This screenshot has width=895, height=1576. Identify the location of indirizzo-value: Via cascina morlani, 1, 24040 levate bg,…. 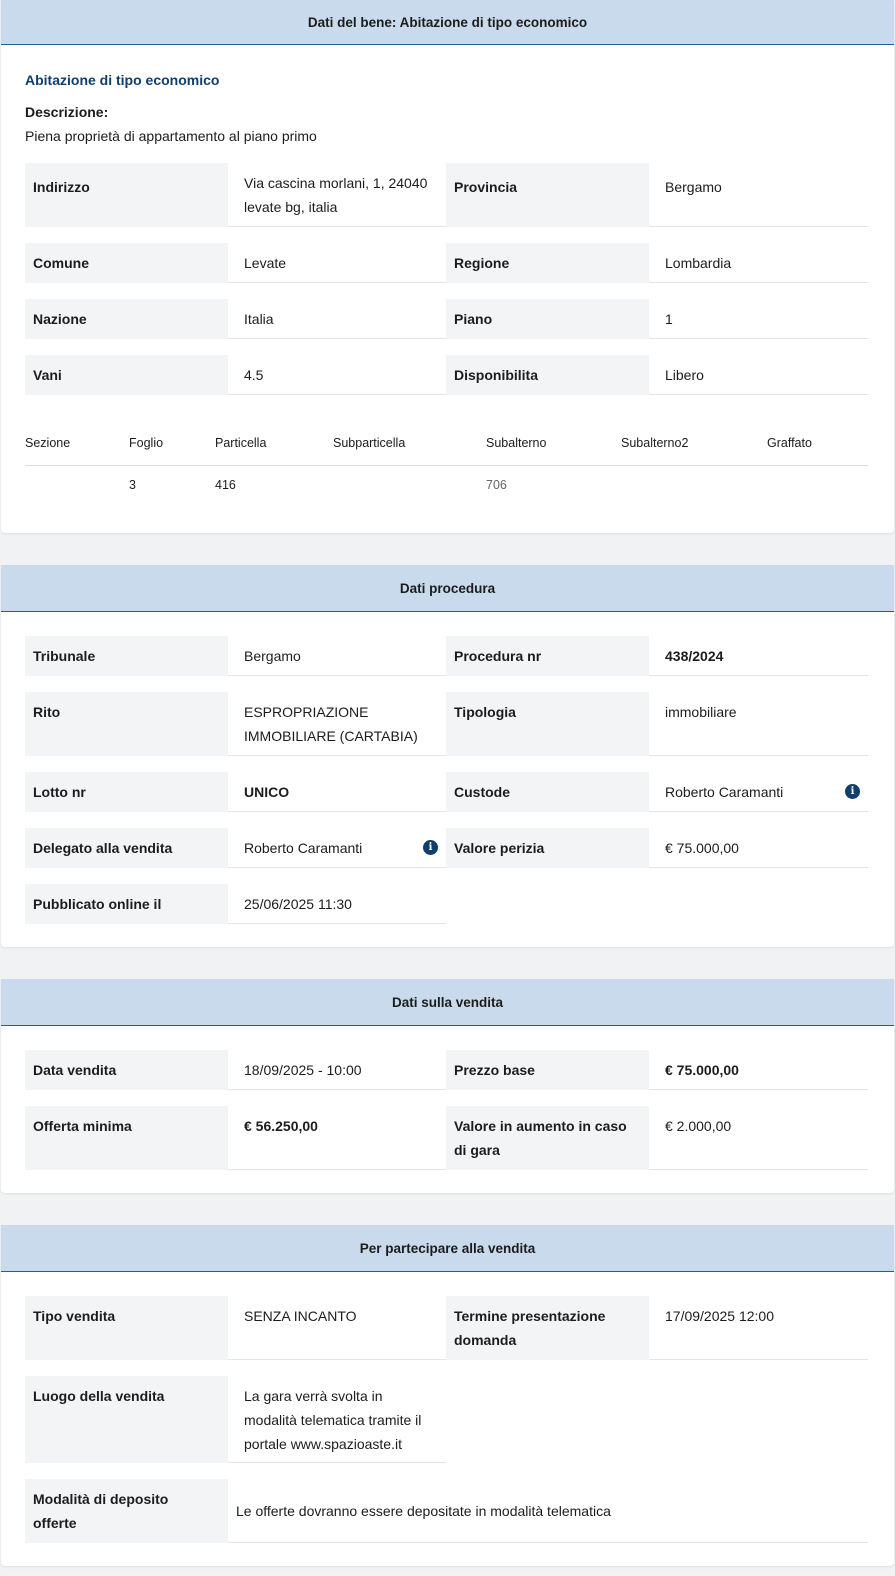
(337, 195).